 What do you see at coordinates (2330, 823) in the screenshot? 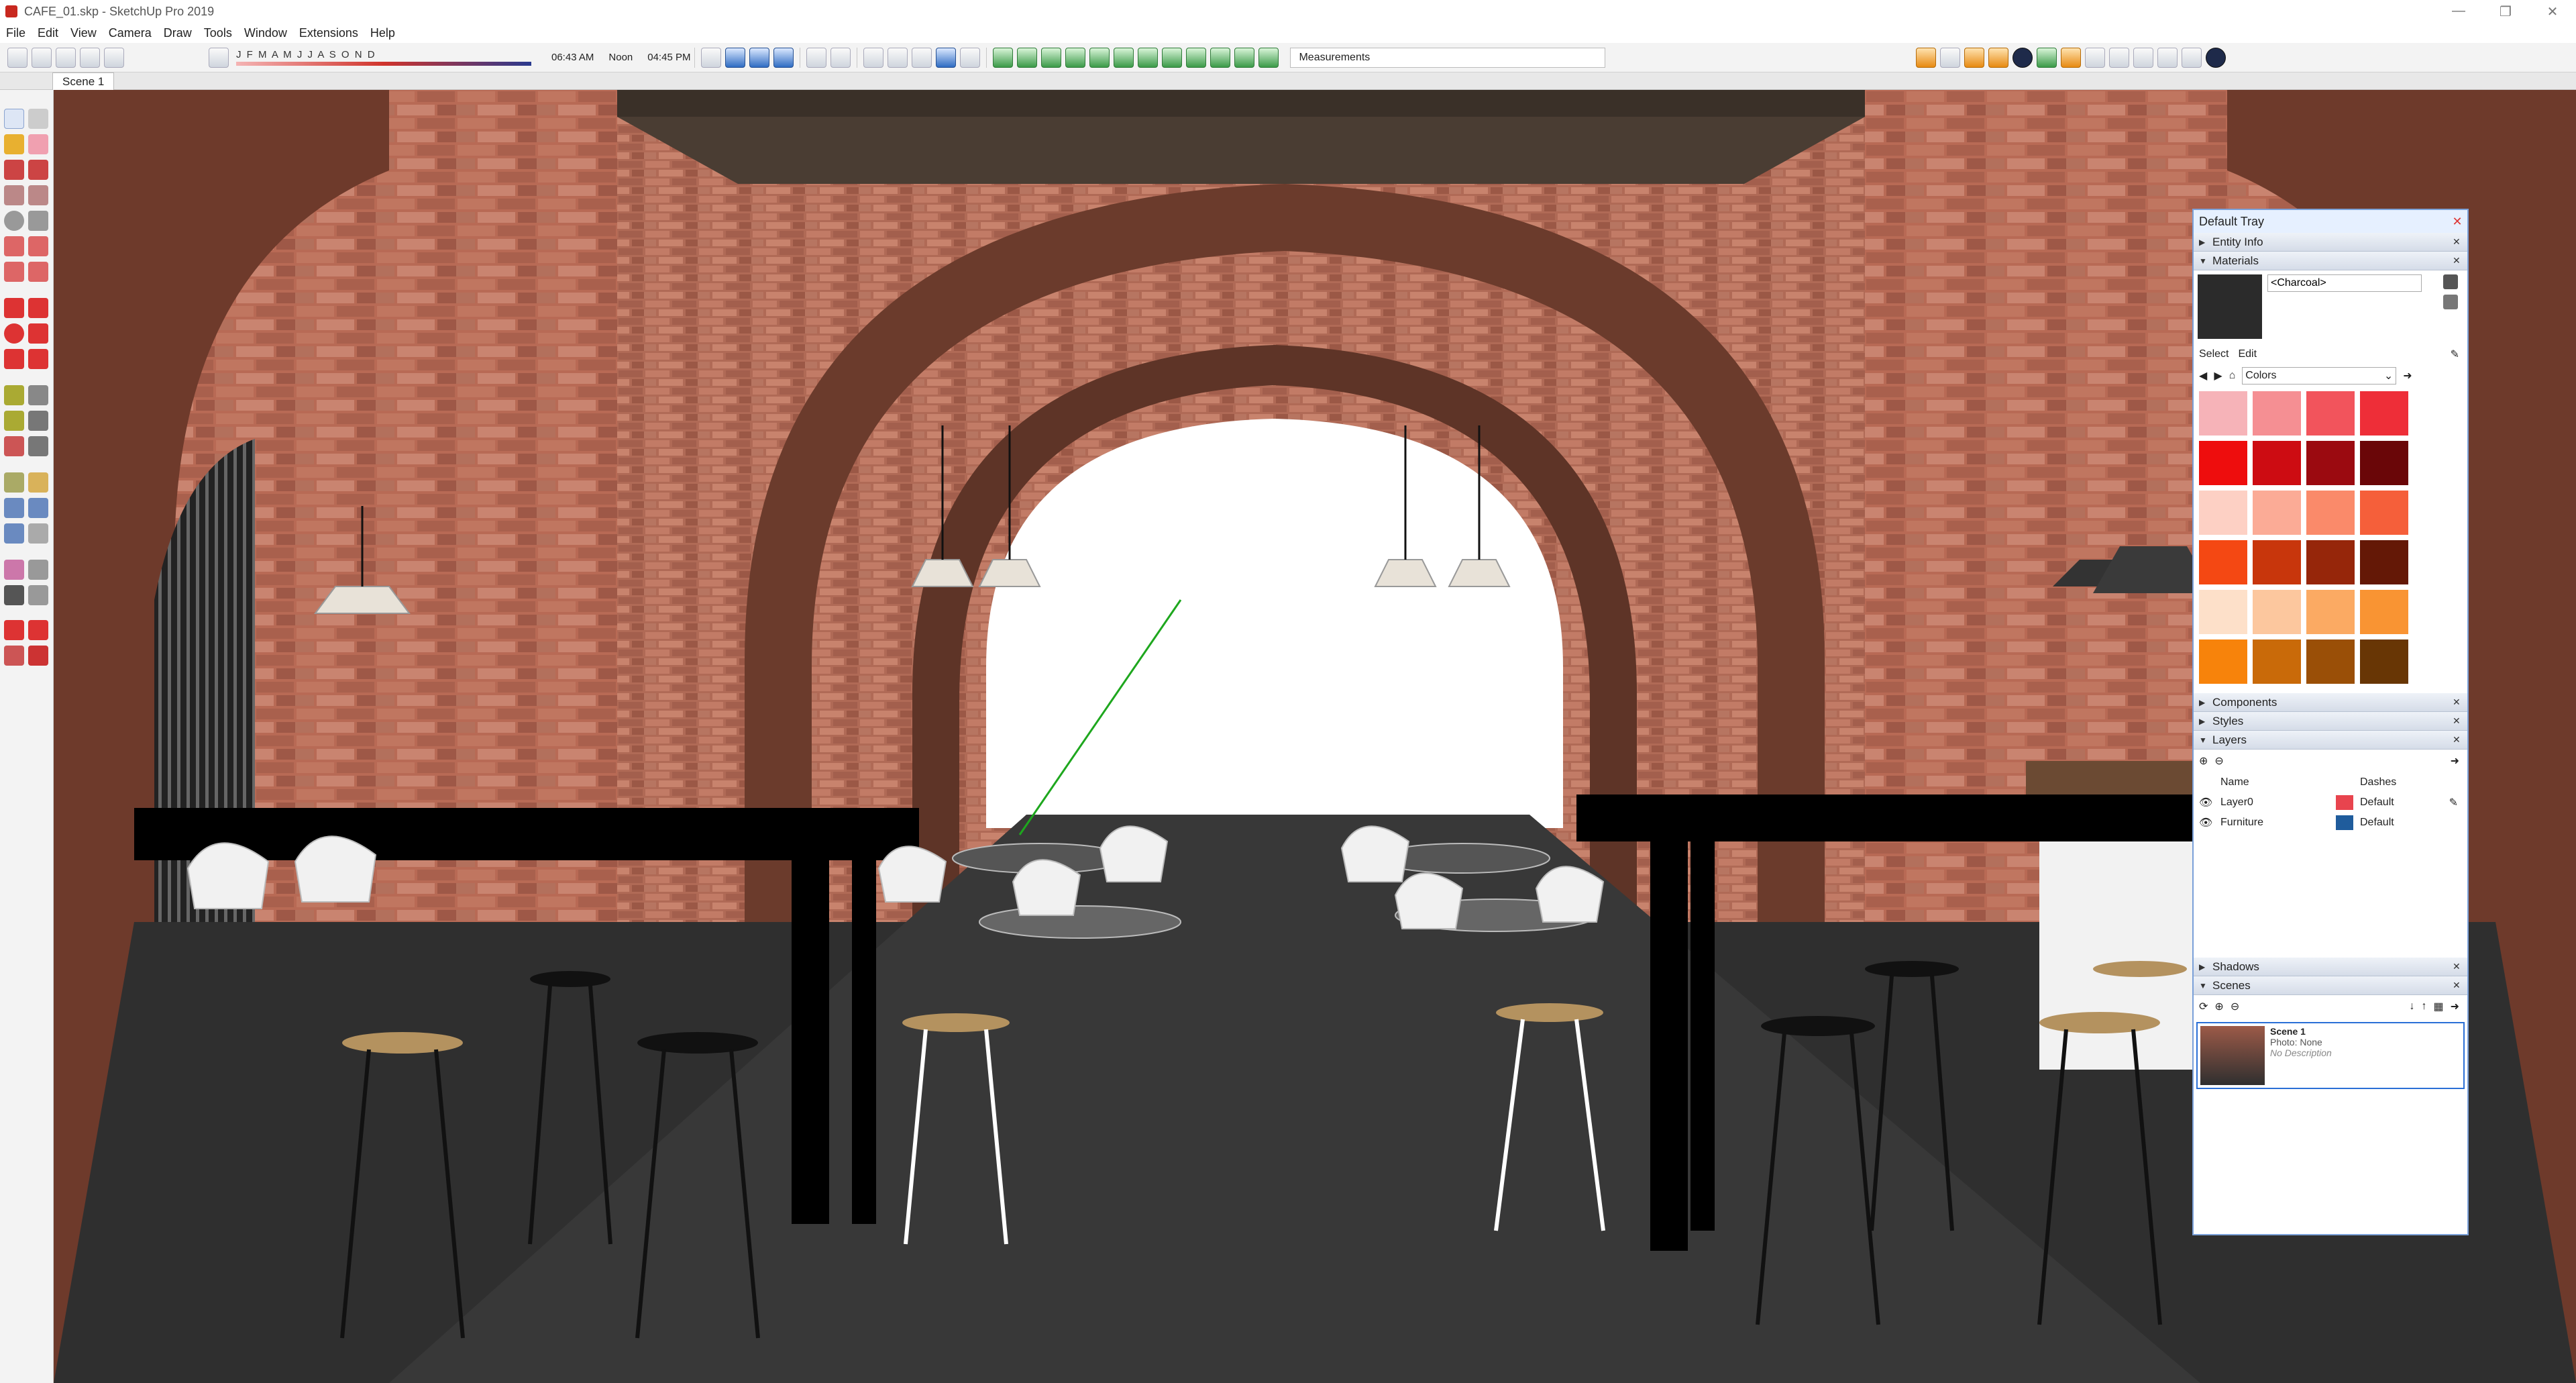
I see `layer-row: 👁 Furniture Default` at bounding box center [2330, 823].